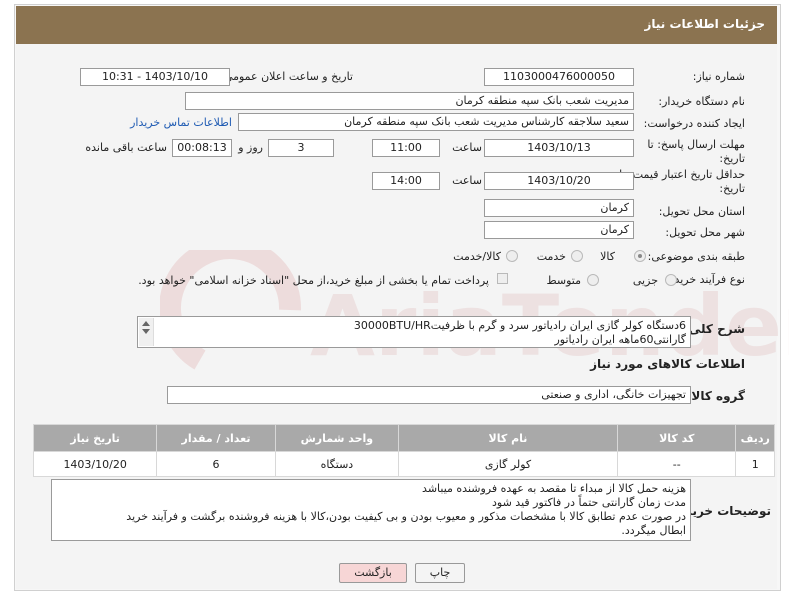 The height and width of the screenshot is (598, 789). I want to click on province-field: کرمان, so click(559, 208).